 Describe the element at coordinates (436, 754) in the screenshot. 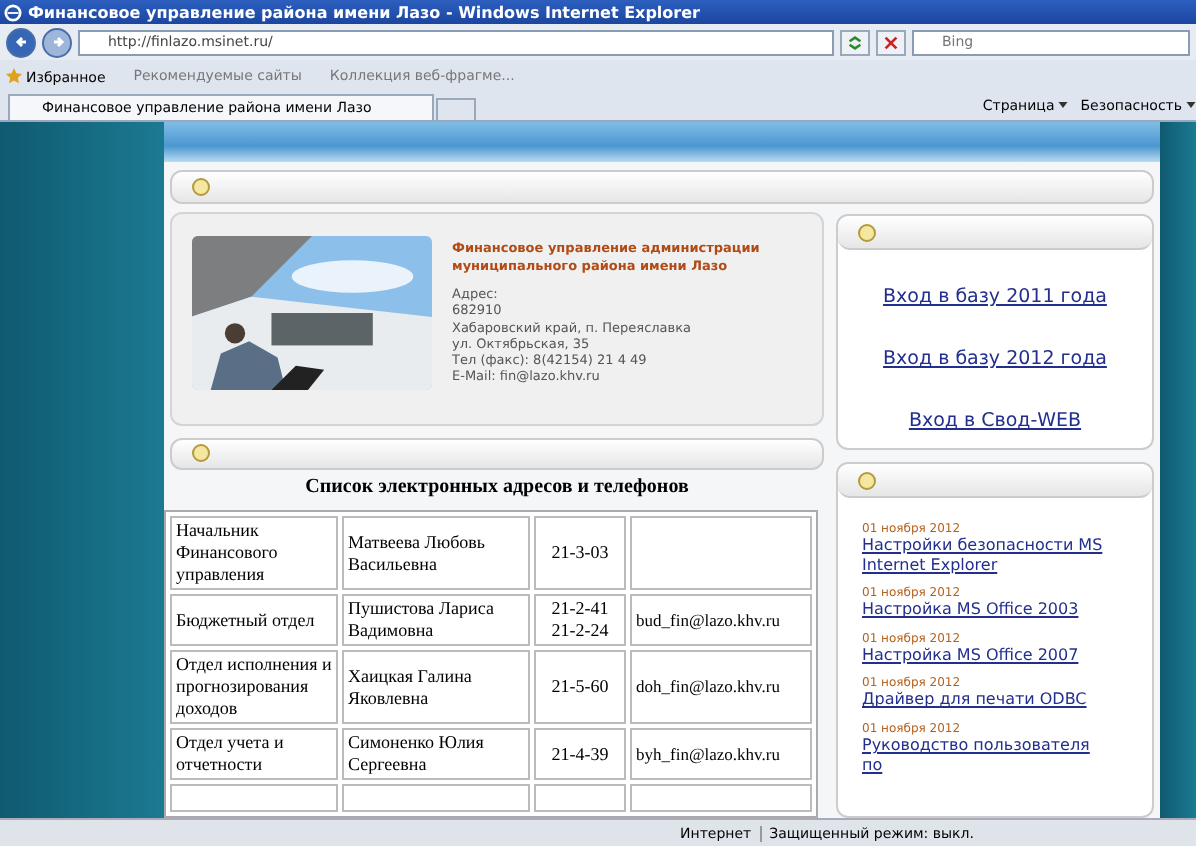

I see `table-cell: Симоненко Юлия Сергеевна` at that location.